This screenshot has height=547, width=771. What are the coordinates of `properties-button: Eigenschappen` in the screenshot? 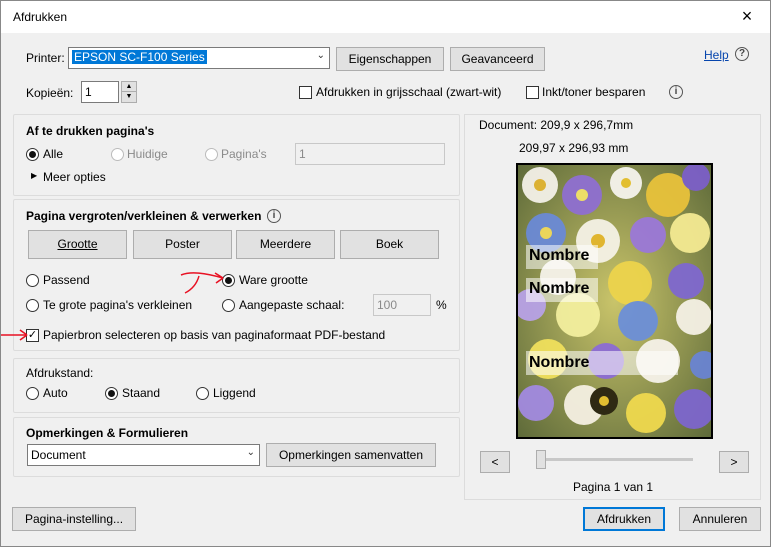 It's located at (390, 59).